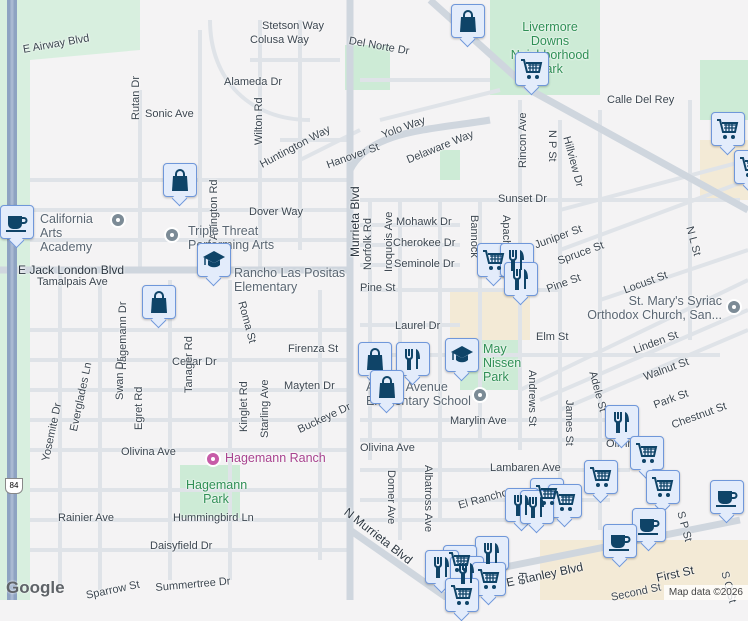 Image resolution: width=748 pixels, height=621 pixels. I want to click on street-label: Fe, so click(522, 578).